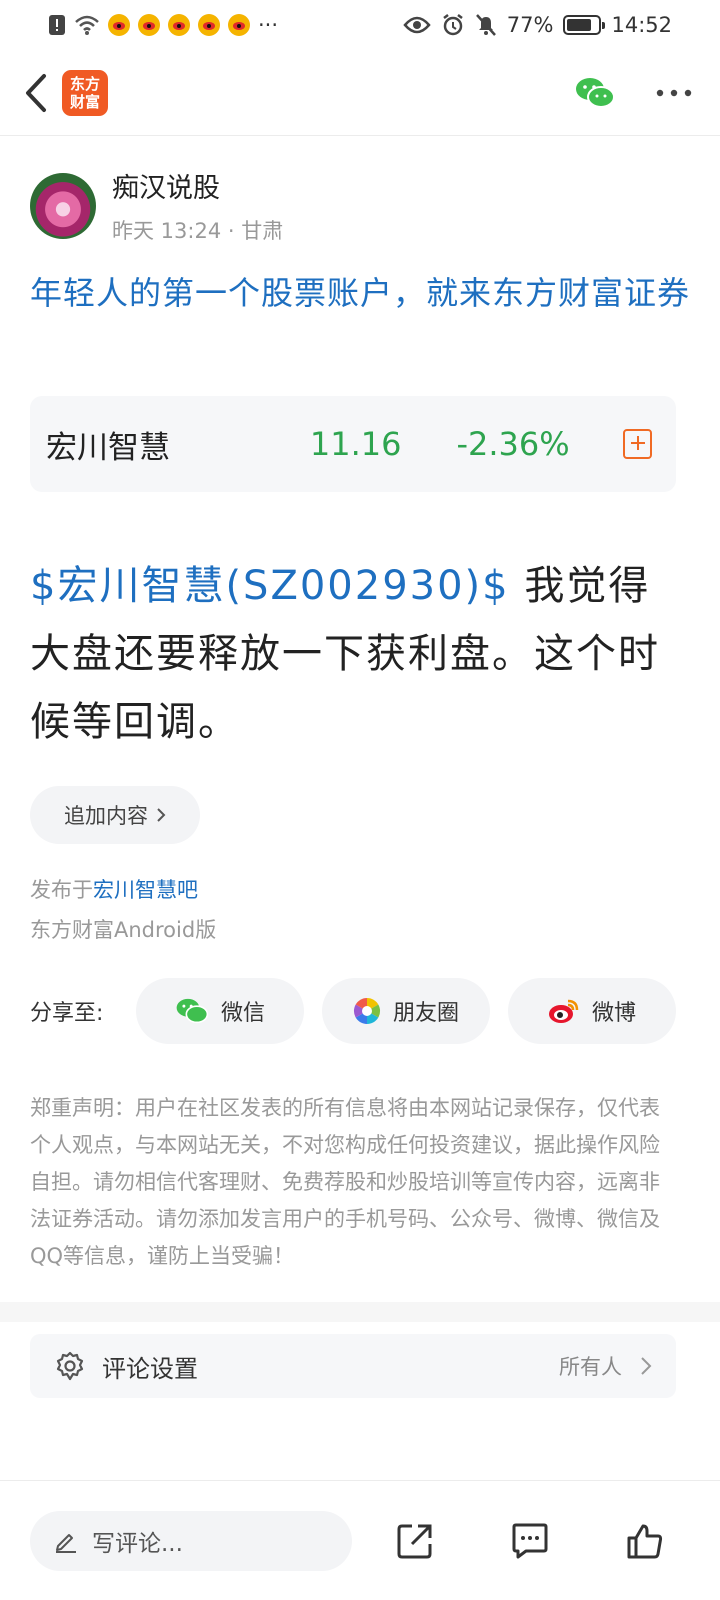  What do you see at coordinates (360, 93) in the screenshot?
I see `top-nav: 东方 财富` at bounding box center [360, 93].